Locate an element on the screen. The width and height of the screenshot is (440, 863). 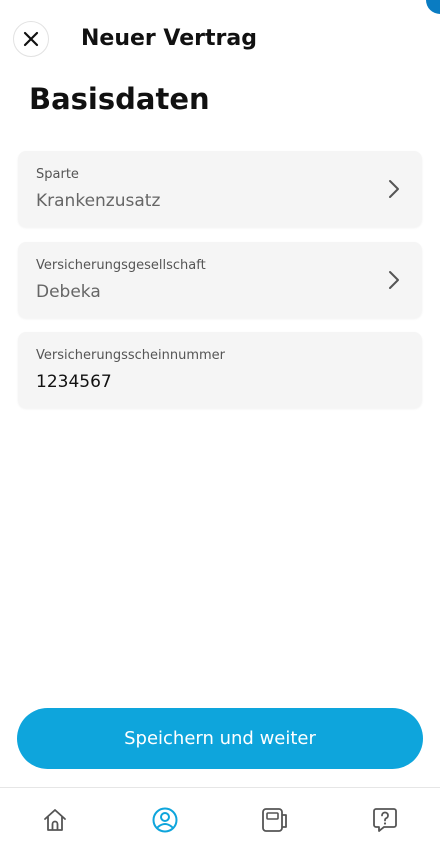
header: Neuer Vertrag is located at coordinates (220, 40).